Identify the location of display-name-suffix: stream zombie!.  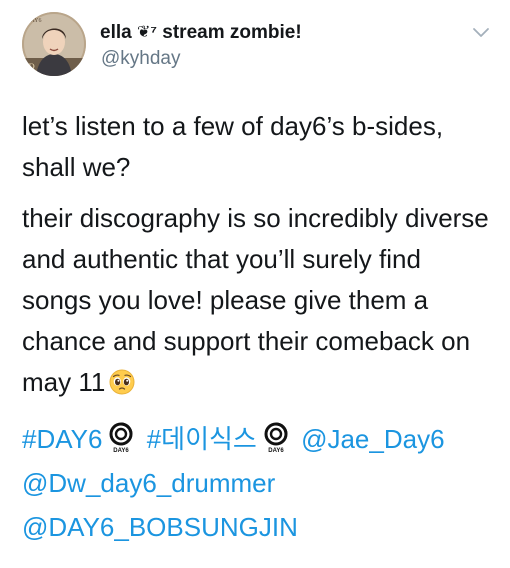
(232, 32).